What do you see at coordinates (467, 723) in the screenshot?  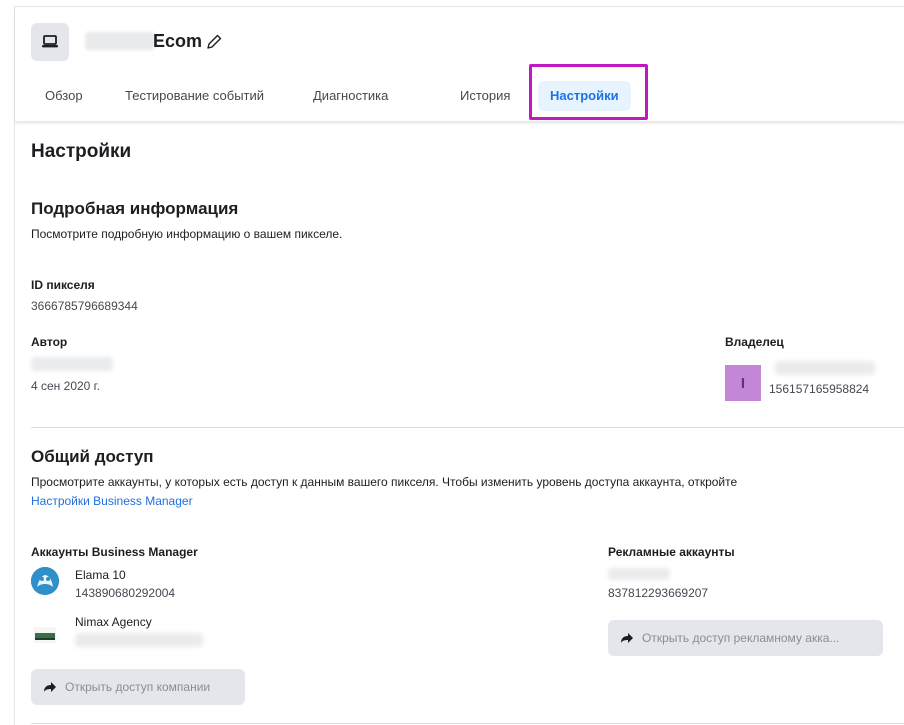 I see `bottom-divider` at bounding box center [467, 723].